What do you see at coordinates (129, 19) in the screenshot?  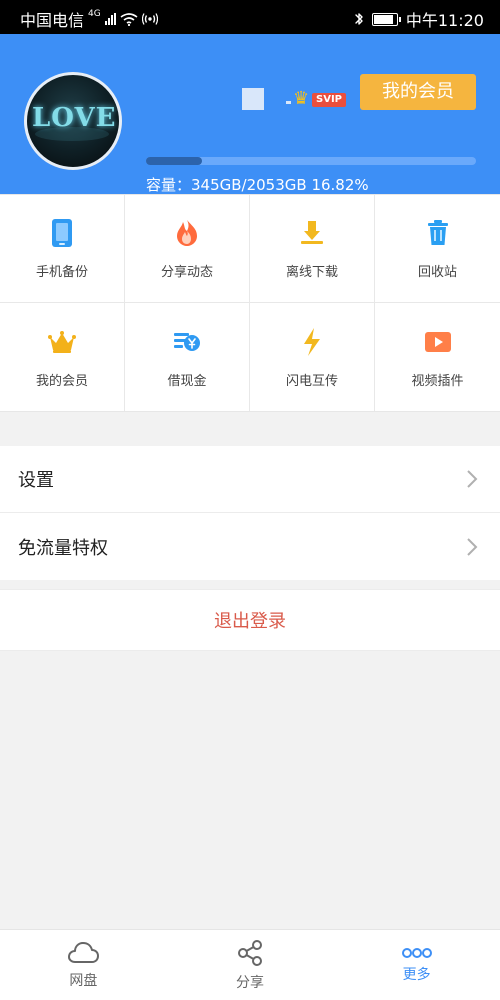 I see `wifi-icon` at bounding box center [129, 19].